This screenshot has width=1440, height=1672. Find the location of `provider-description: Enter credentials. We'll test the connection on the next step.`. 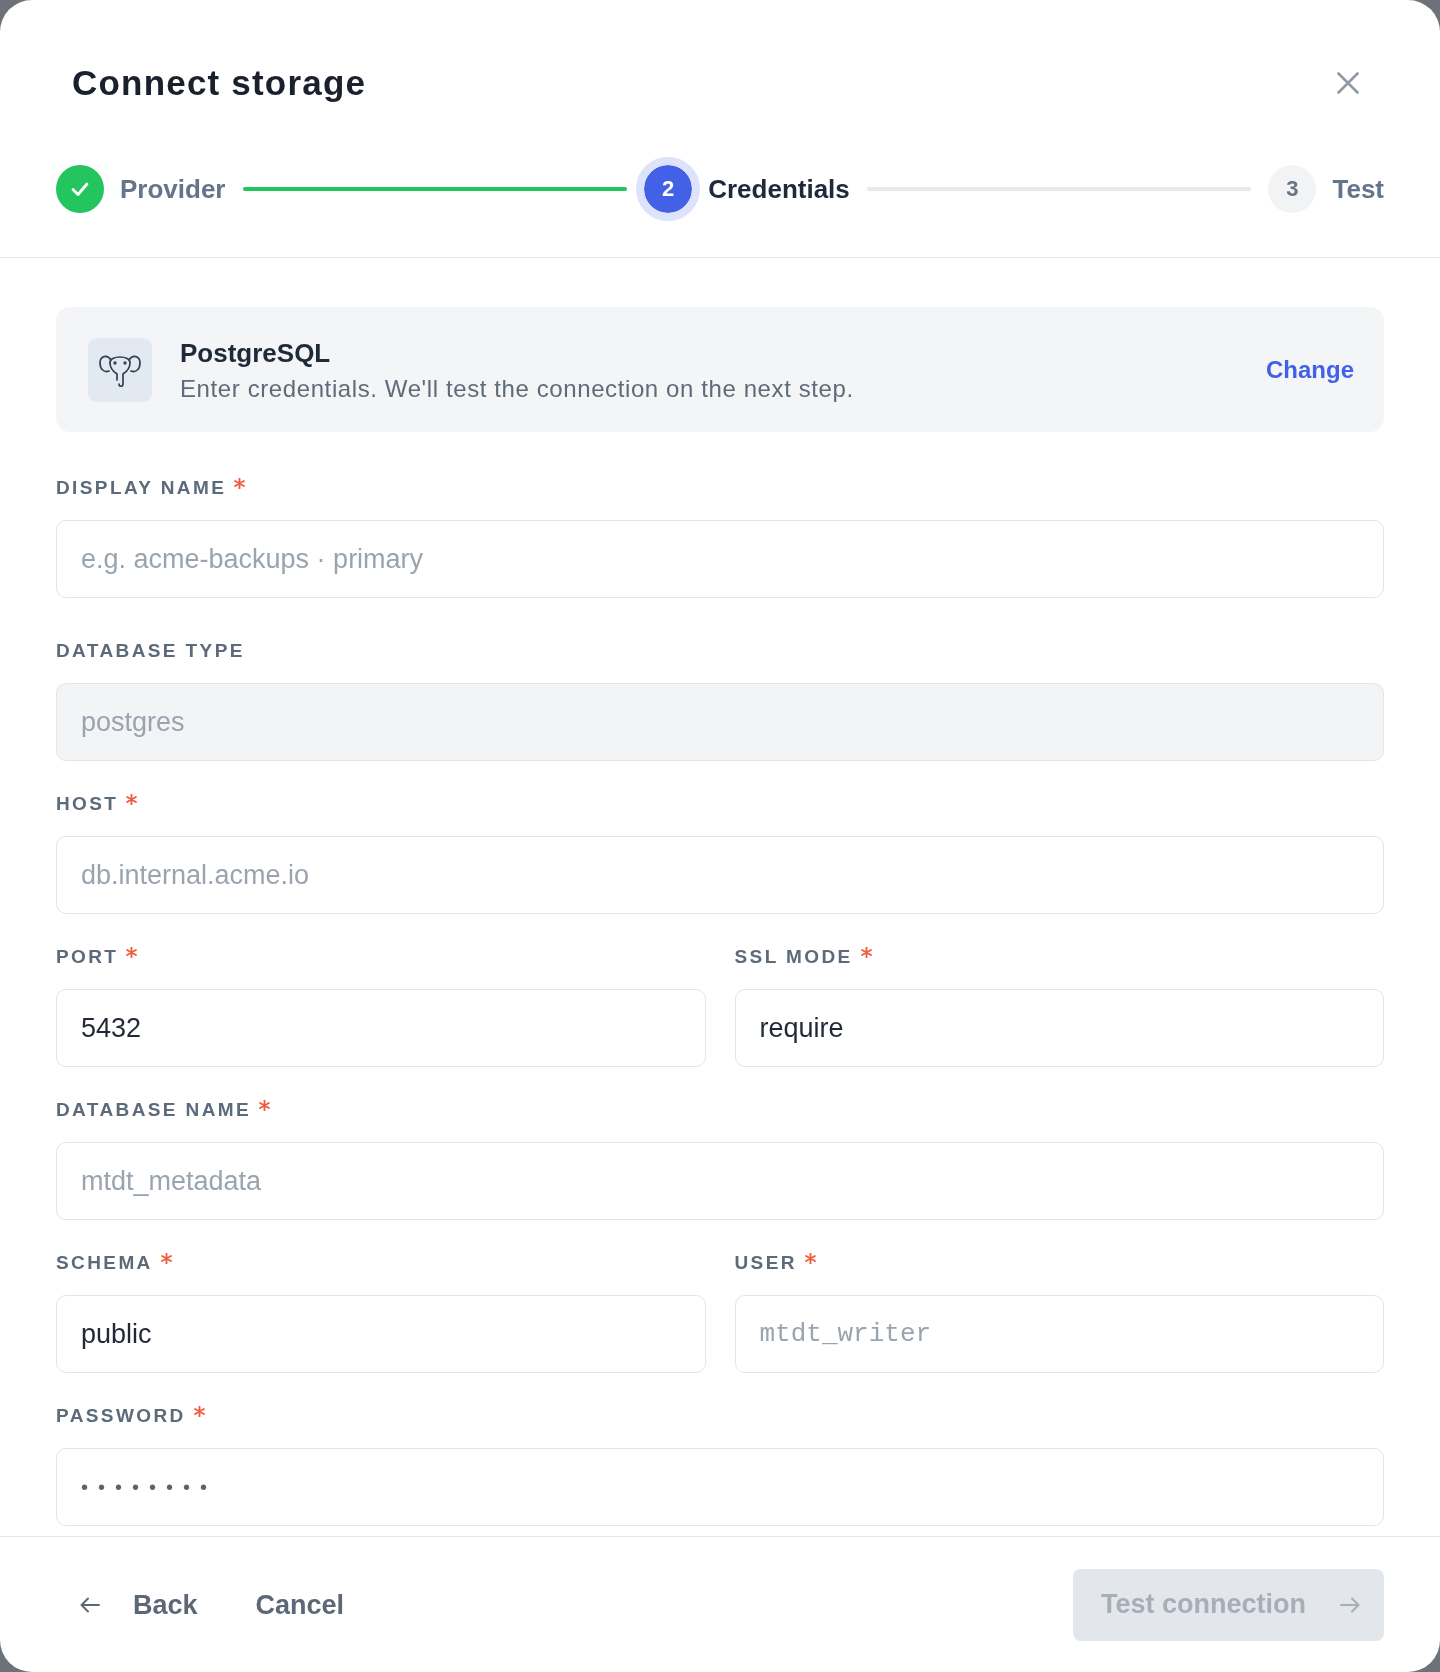

provider-description: Enter credentials. We'll test the connection on the next step. is located at coordinates (517, 388).